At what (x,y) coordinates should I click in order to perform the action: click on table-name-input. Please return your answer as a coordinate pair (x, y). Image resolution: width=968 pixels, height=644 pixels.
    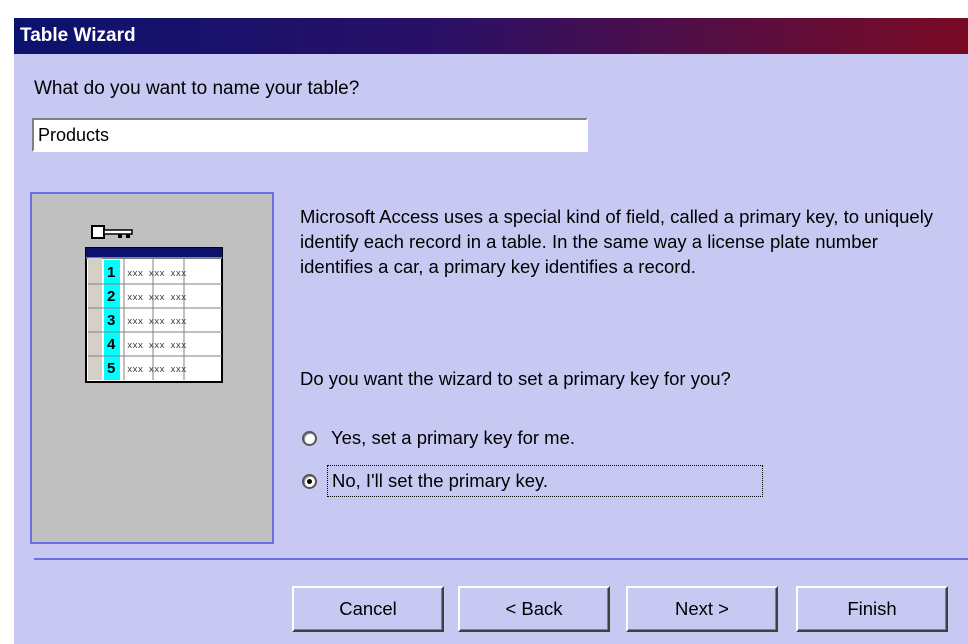
    Looking at the image, I should click on (310, 135).